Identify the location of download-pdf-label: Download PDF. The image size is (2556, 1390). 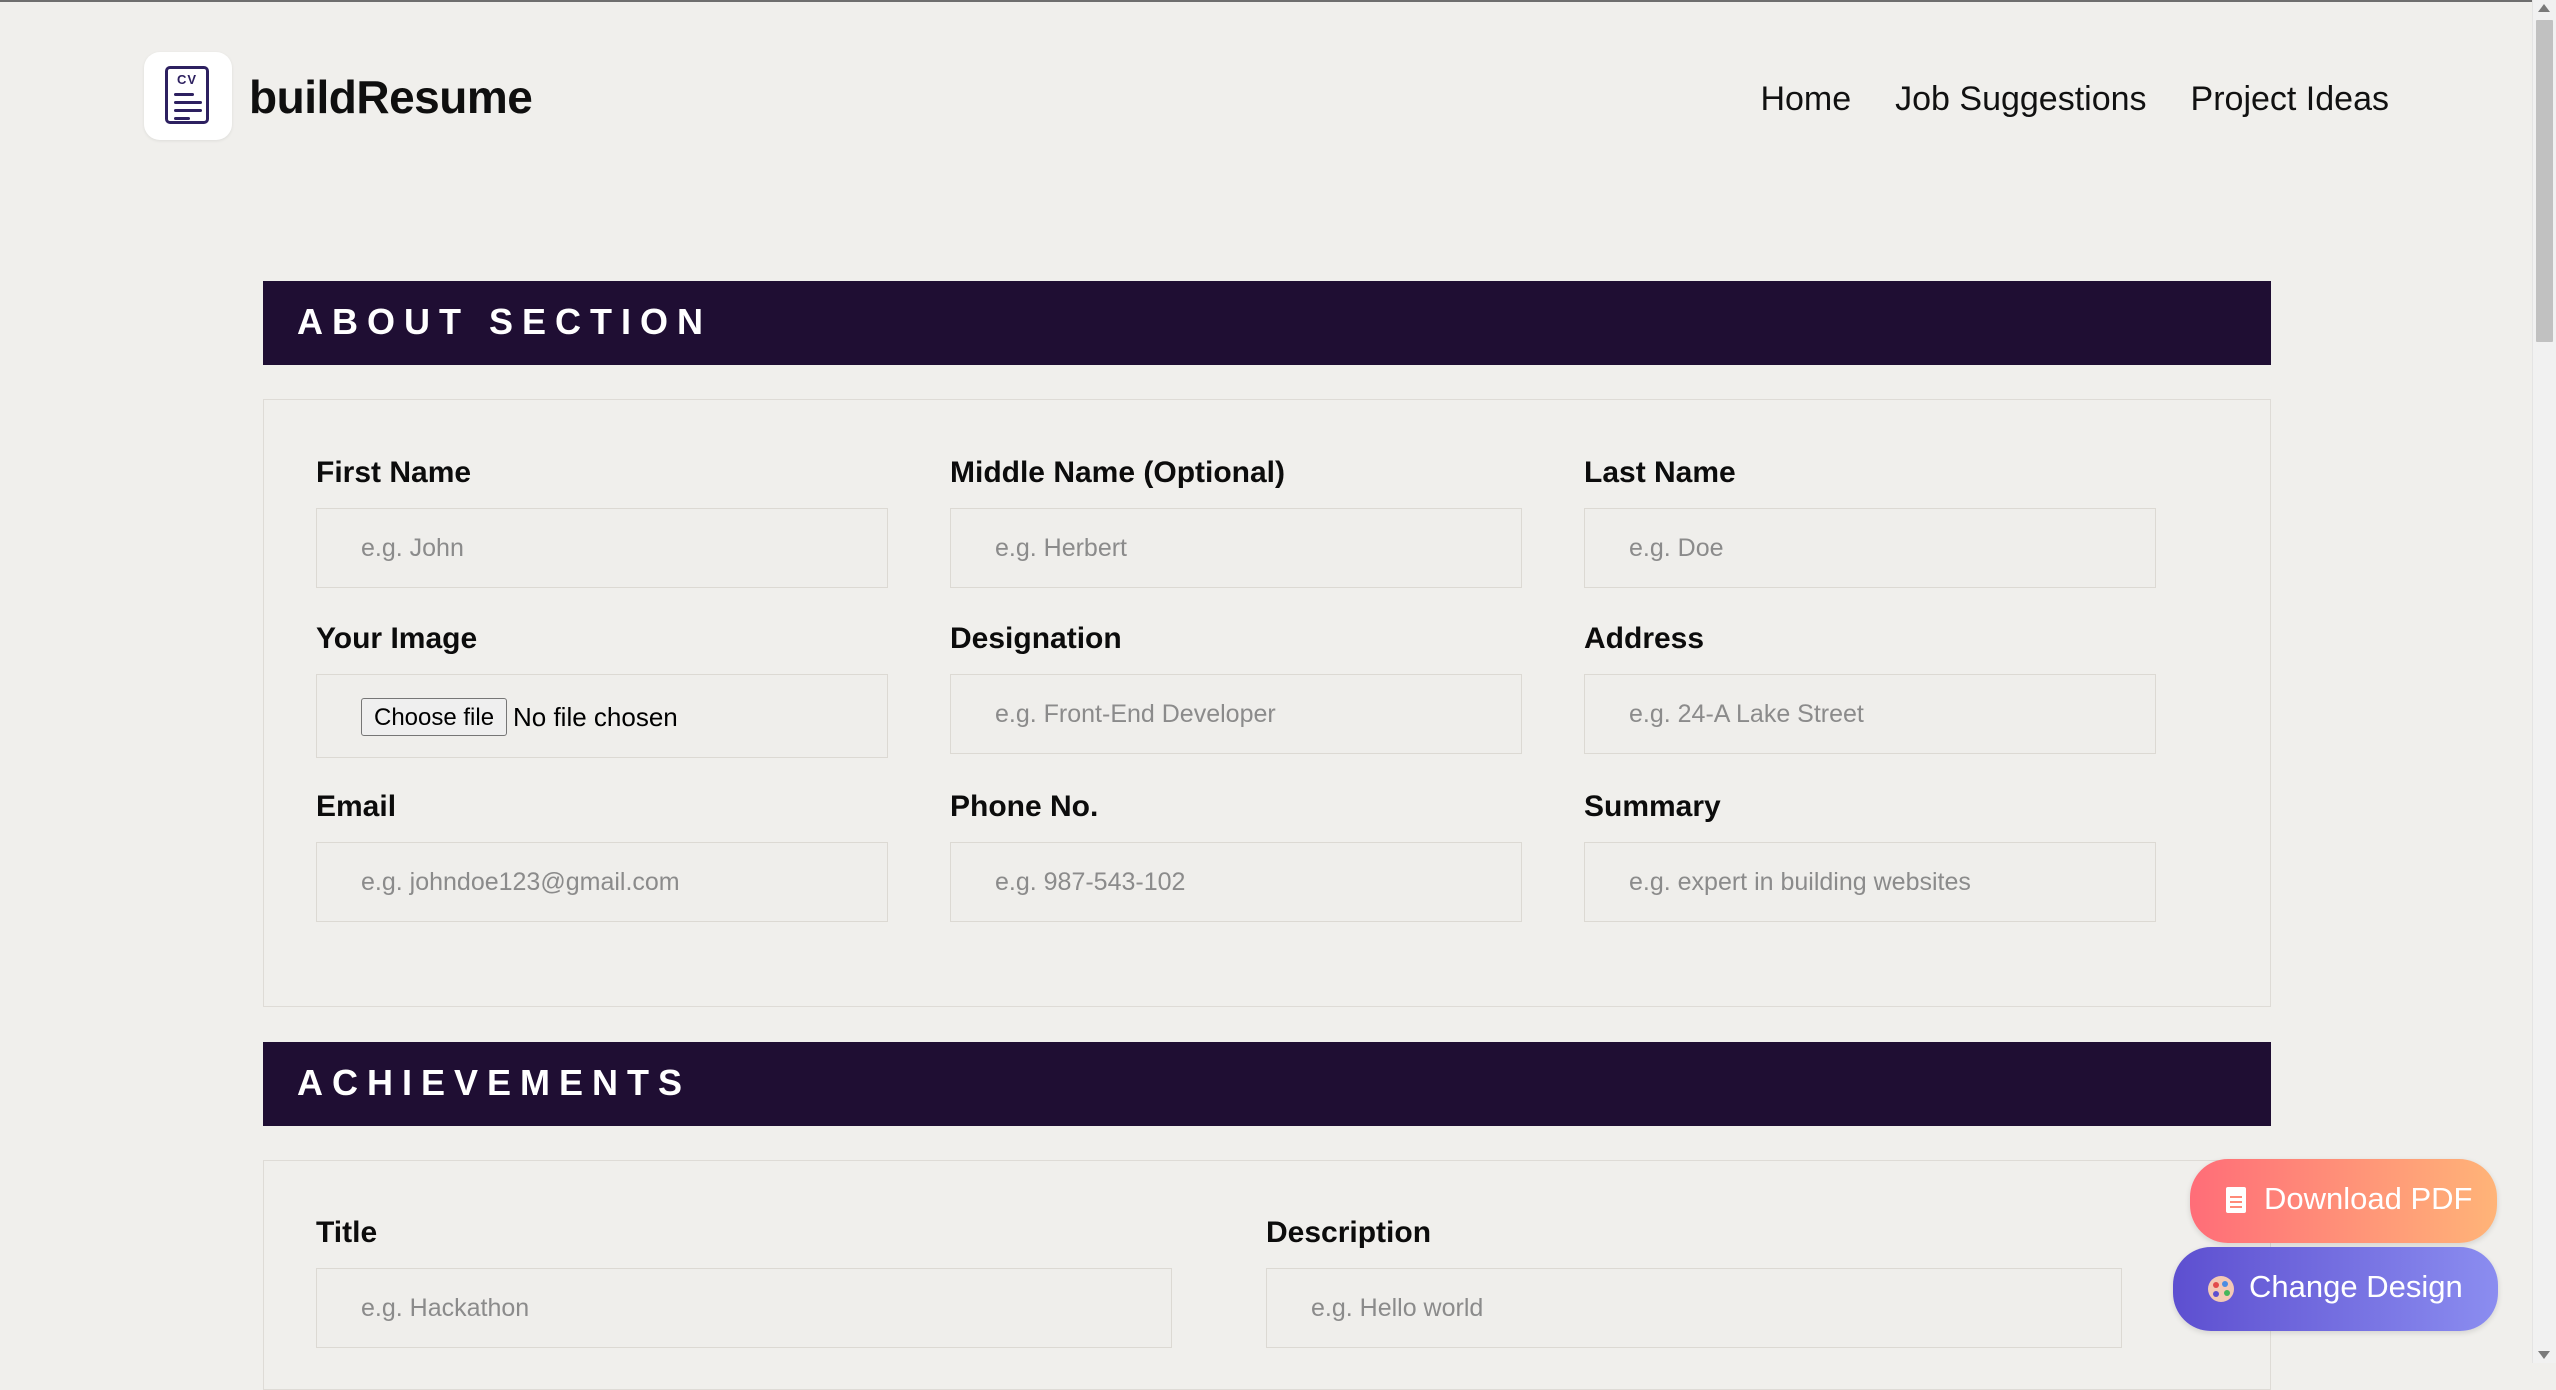
(2368, 1198).